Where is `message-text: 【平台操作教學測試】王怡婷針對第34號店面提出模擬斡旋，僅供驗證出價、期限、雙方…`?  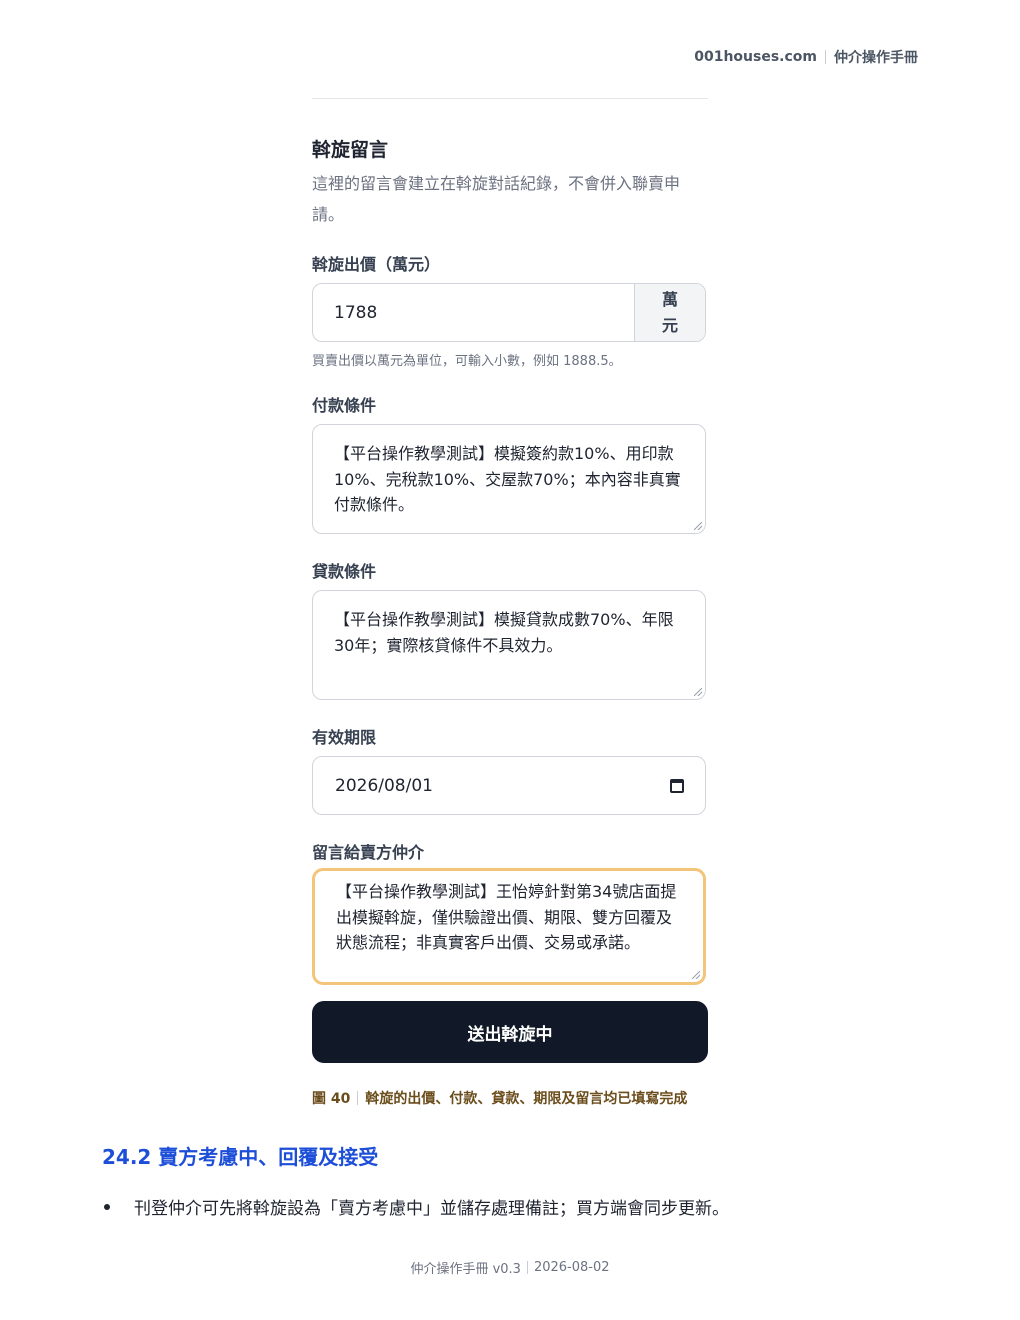 message-text: 【平台操作教學測試】王怡婷針對第34號店面提出模擬斡旋，僅供驗證出價、期限、雙方… is located at coordinates (506, 917).